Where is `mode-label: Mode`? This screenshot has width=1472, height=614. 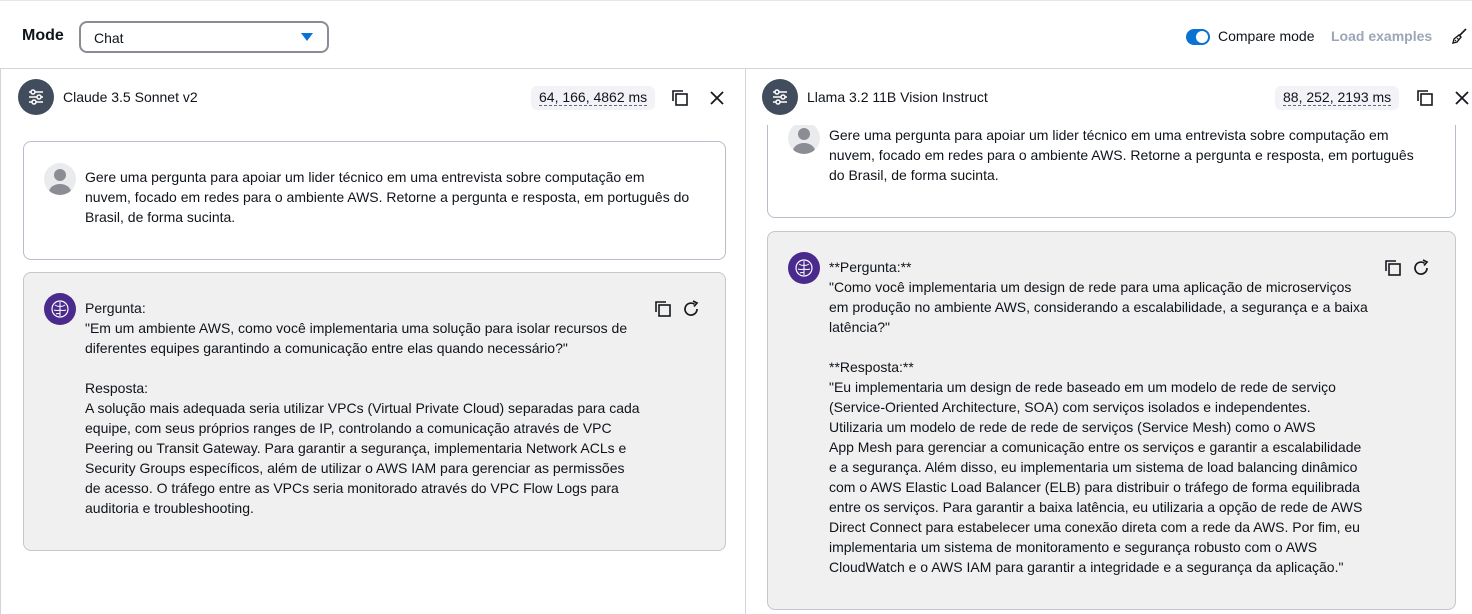
mode-label: Mode is located at coordinates (43, 35).